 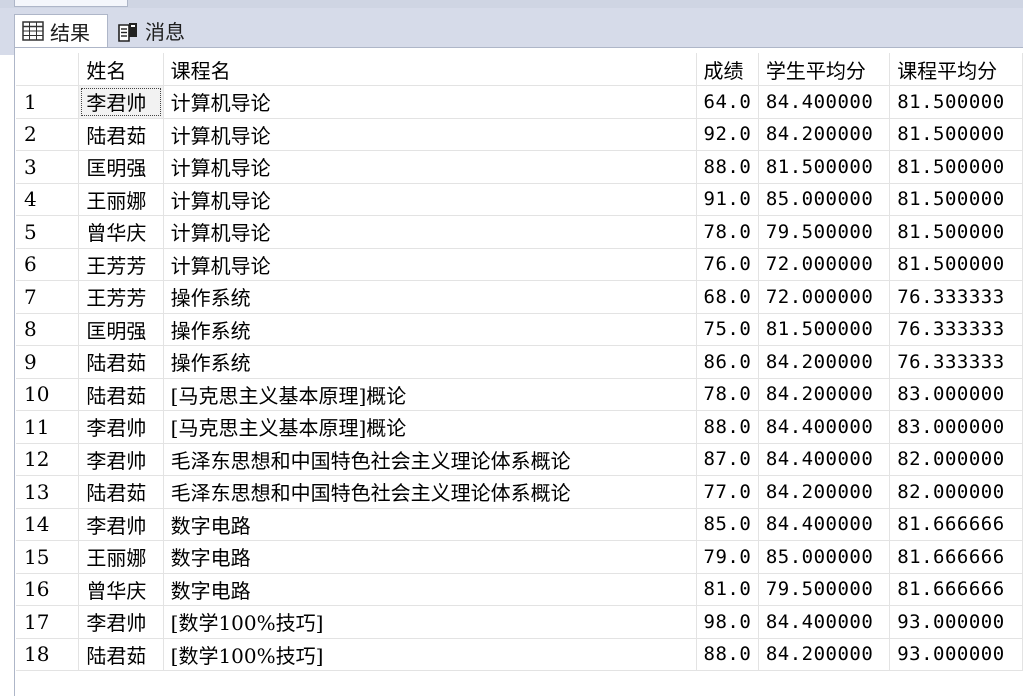 What do you see at coordinates (48, 427) in the screenshot?
I see `row-number-cell: 11` at bounding box center [48, 427].